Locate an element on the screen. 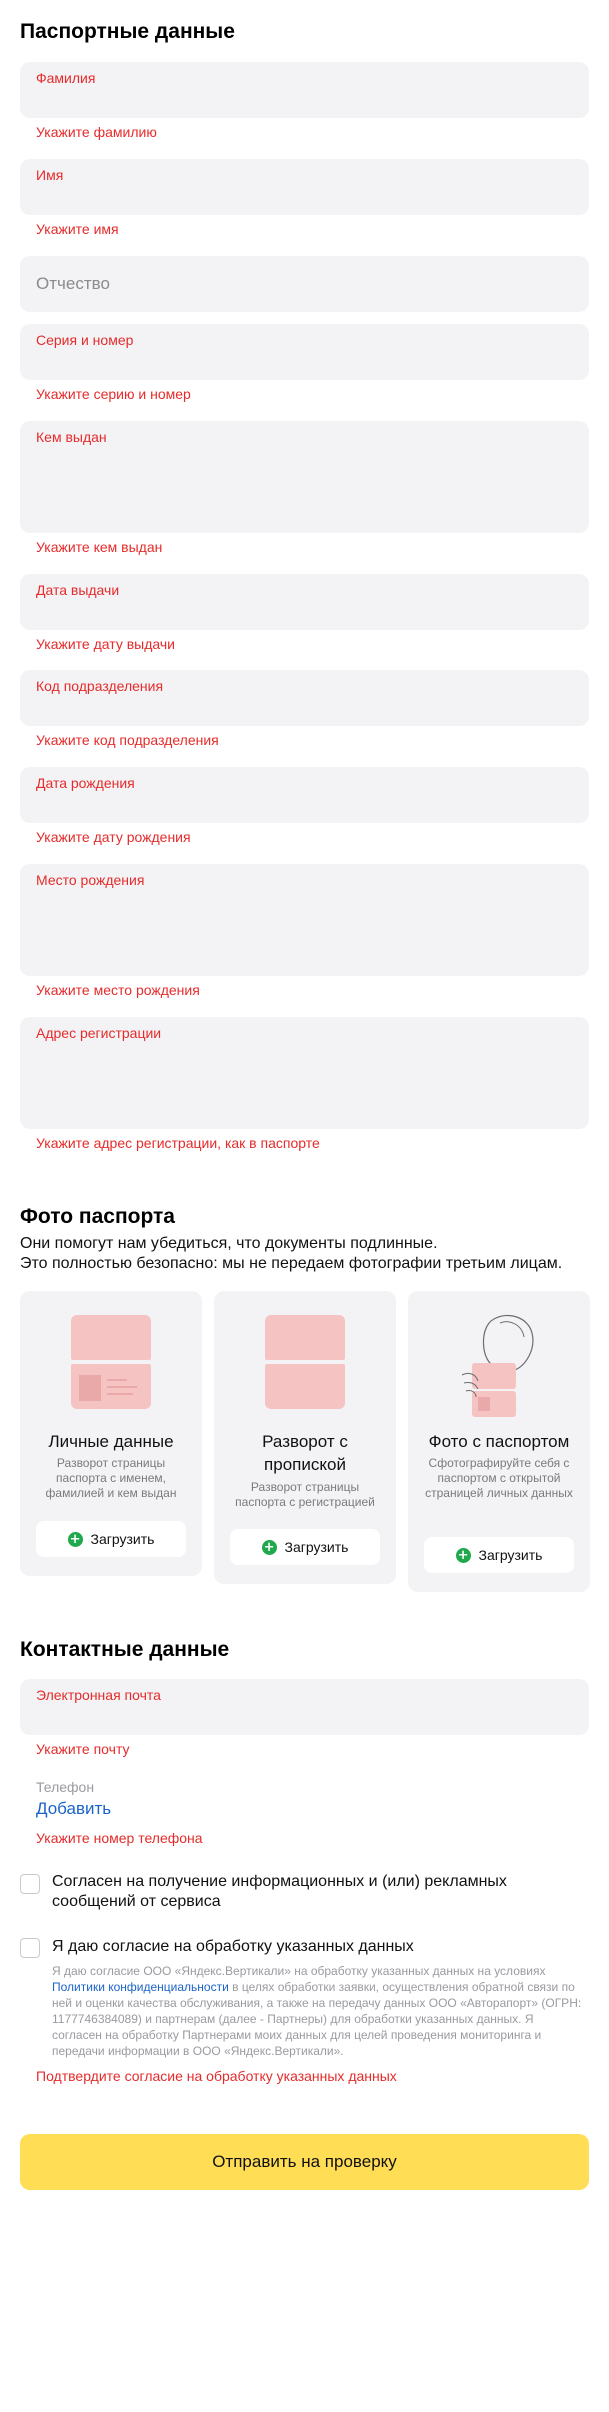 Image resolution: width=609 pixels, height=2412 pixels. issued-by-error: Укажите кем выдан is located at coordinates (99, 547).